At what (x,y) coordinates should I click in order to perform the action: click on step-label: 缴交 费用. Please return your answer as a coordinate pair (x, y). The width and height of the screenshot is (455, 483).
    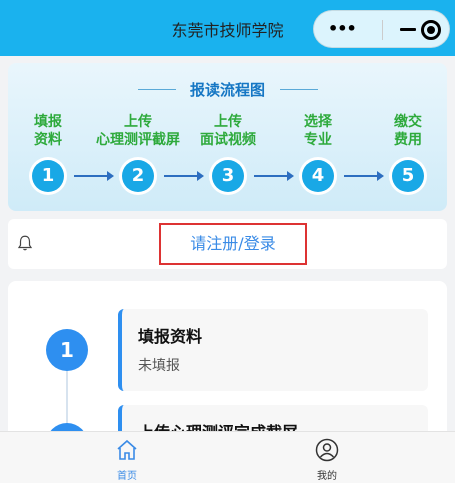
    Looking at the image, I should click on (408, 131).